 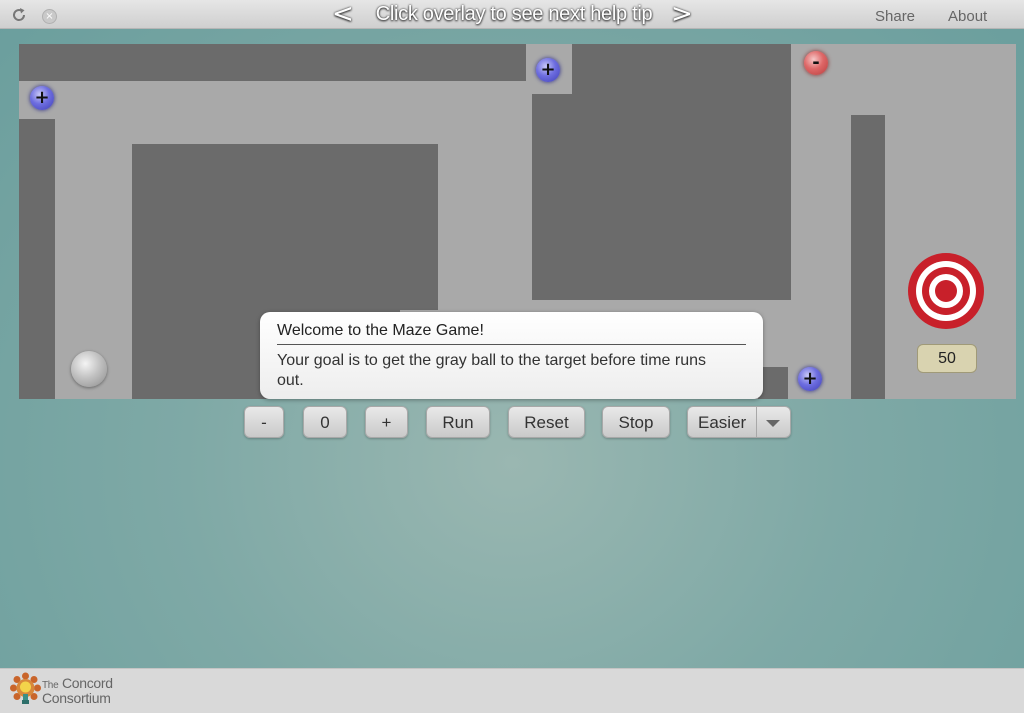 What do you see at coordinates (264, 422) in the screenshot?
I see `decrease-button: -` at bounding box center [264, 422].